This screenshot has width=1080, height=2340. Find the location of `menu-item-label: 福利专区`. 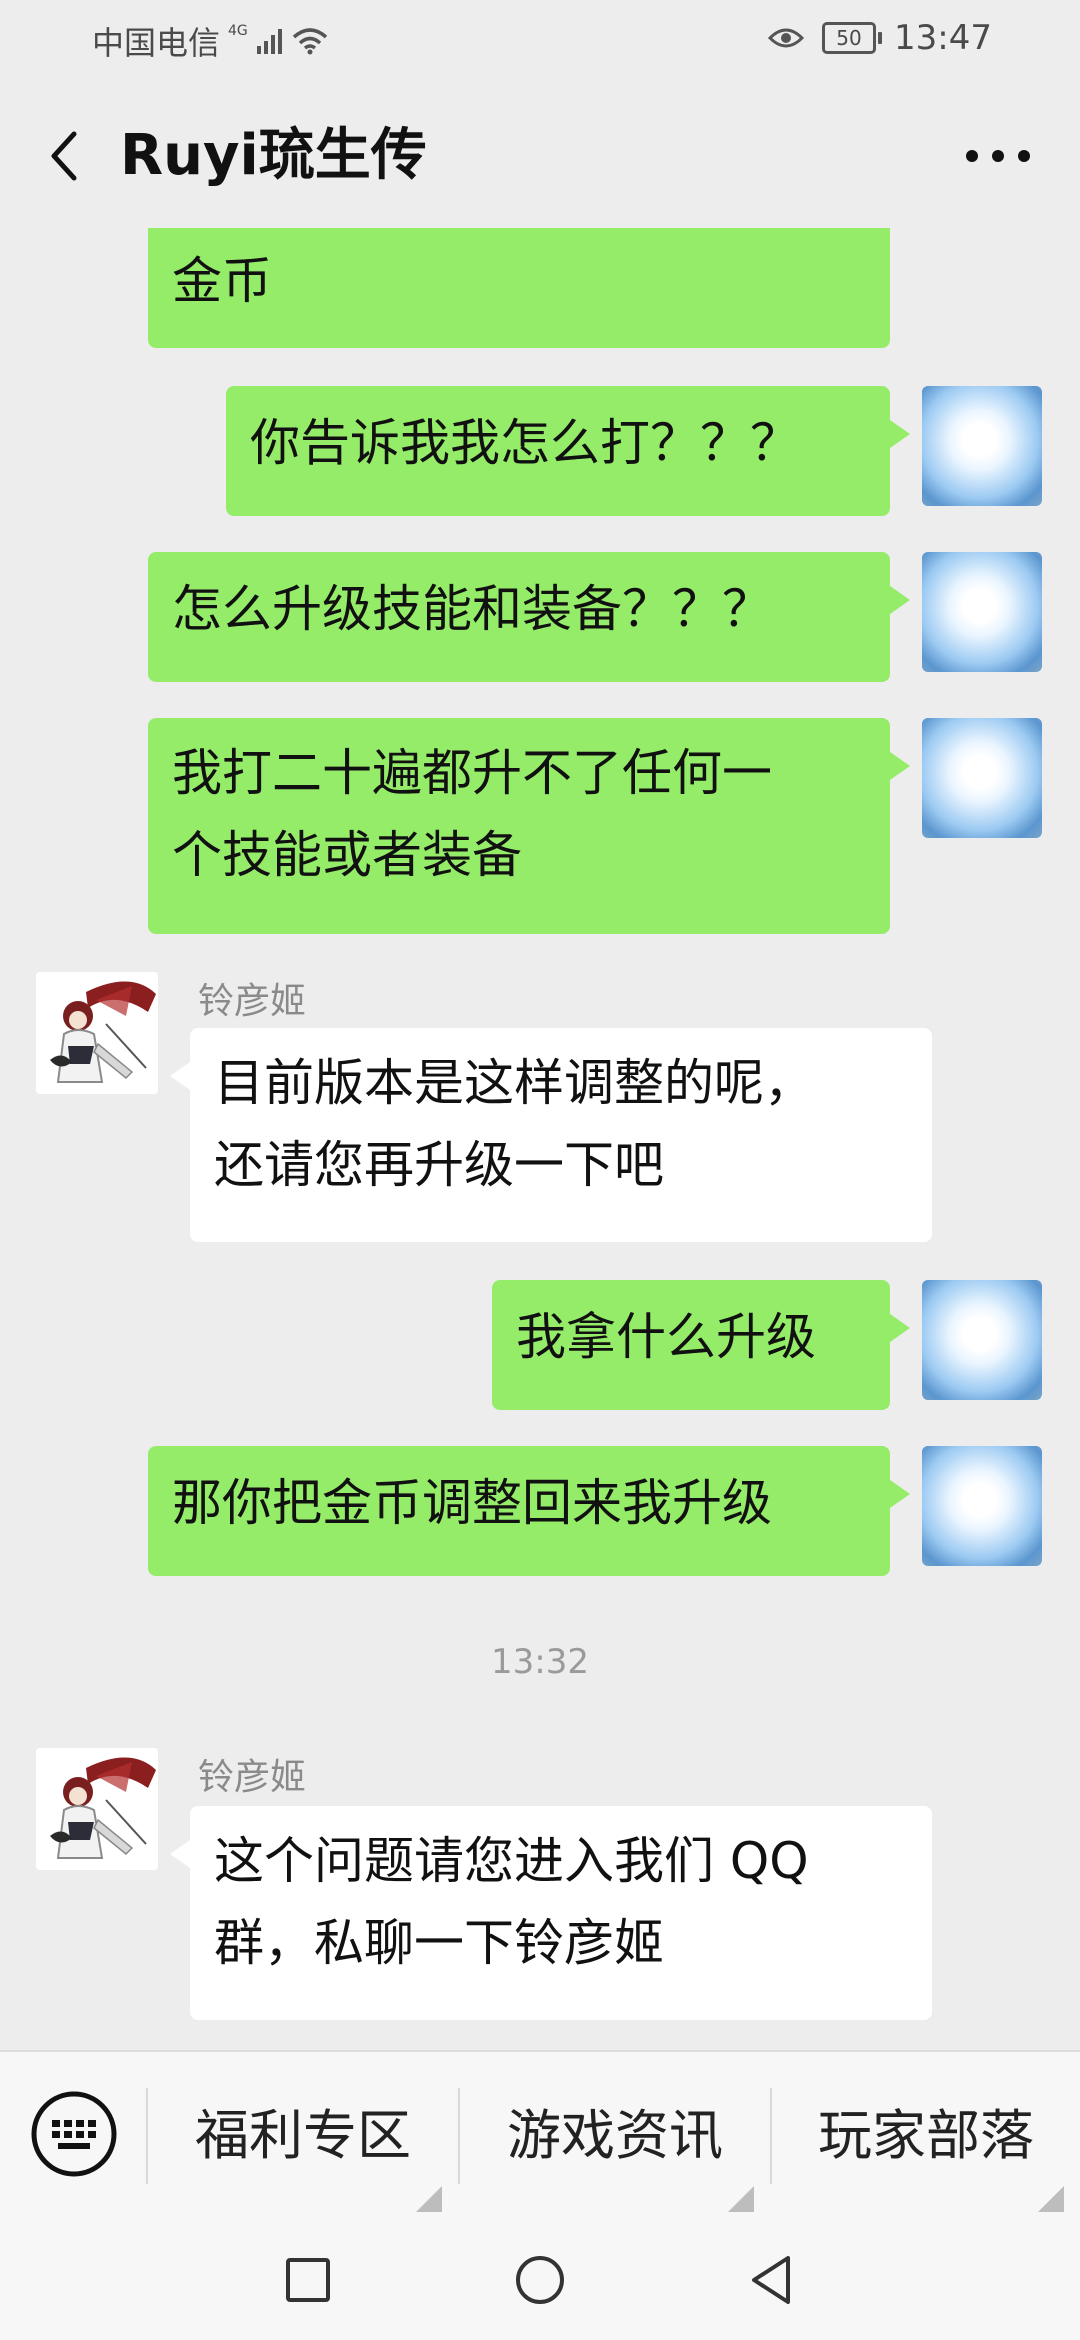

menu-item-label: 福利专区 is located at coordinates (303, 2135).